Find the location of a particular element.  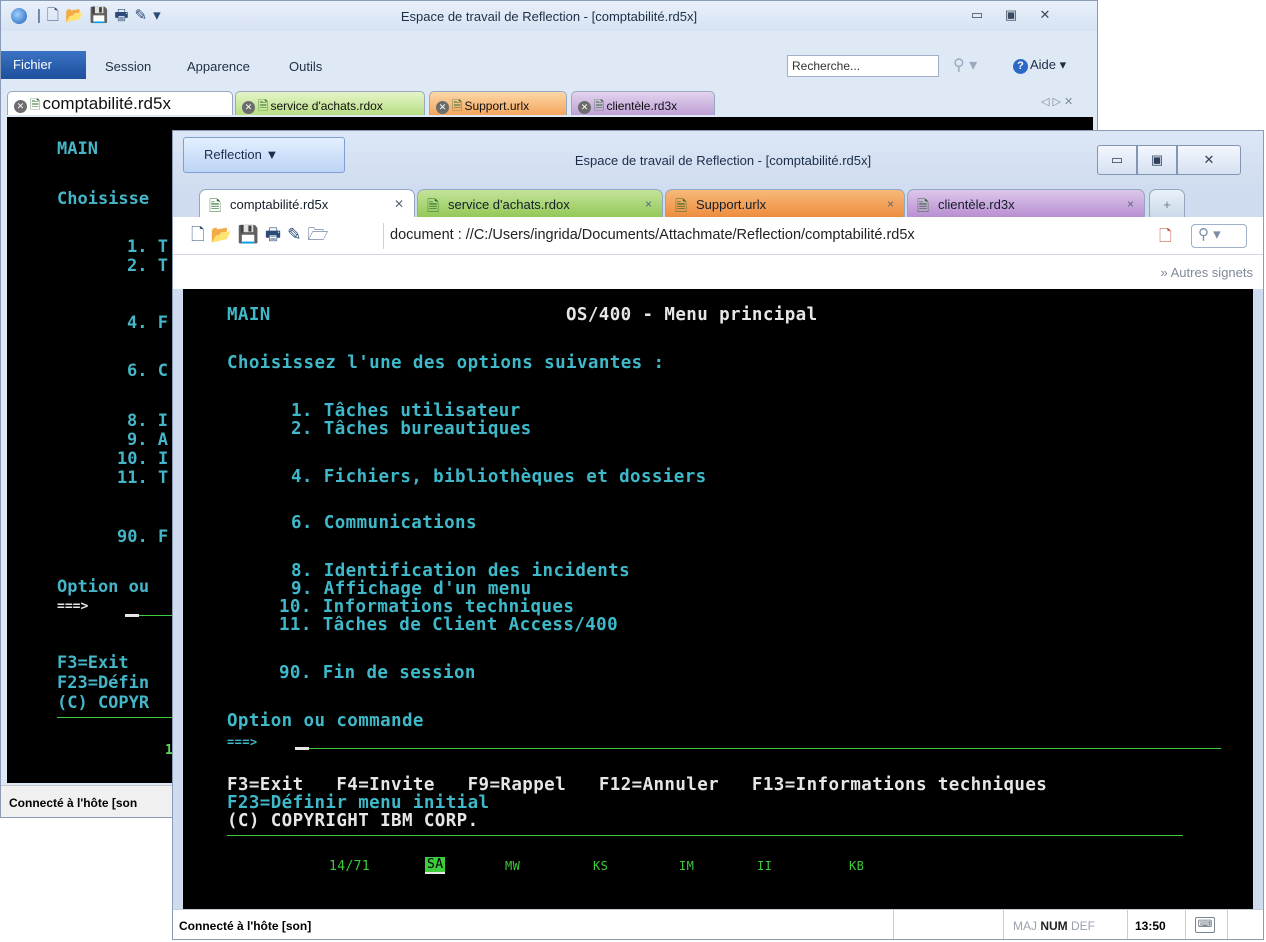

menu-option: 2. Tâches bureautiques is located at coordinates (411, 429).